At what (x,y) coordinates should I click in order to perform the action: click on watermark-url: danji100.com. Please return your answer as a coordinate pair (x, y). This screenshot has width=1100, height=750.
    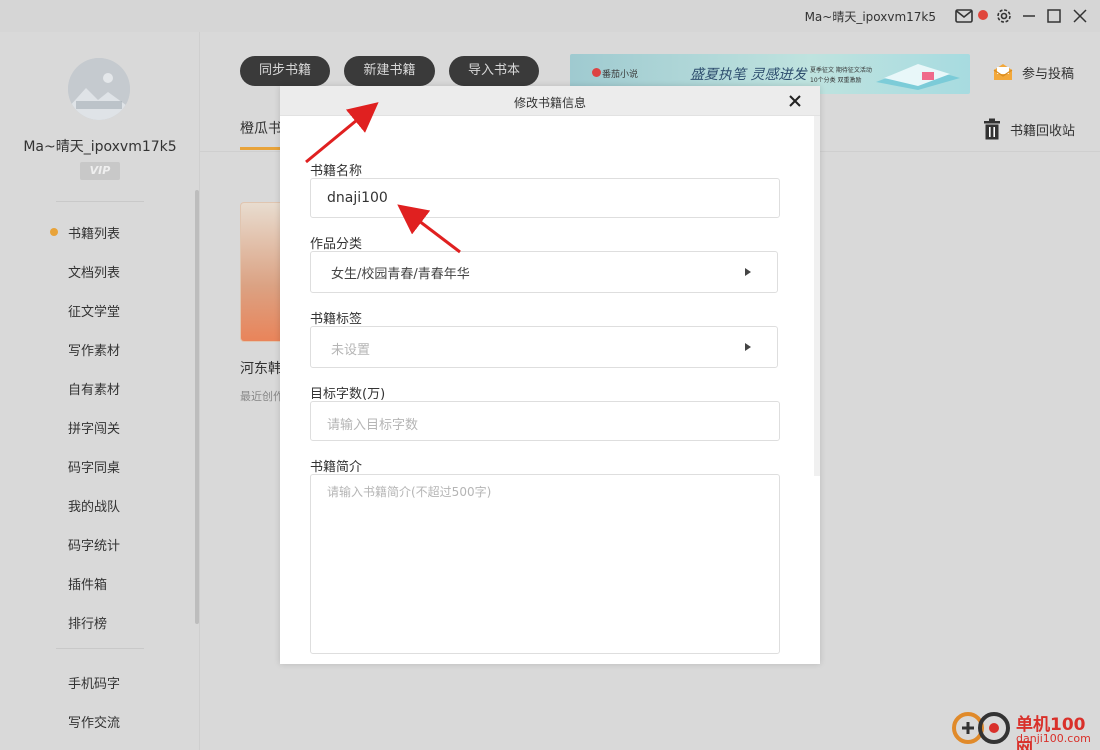
    Looking at the image, I should click on (1053, 738).